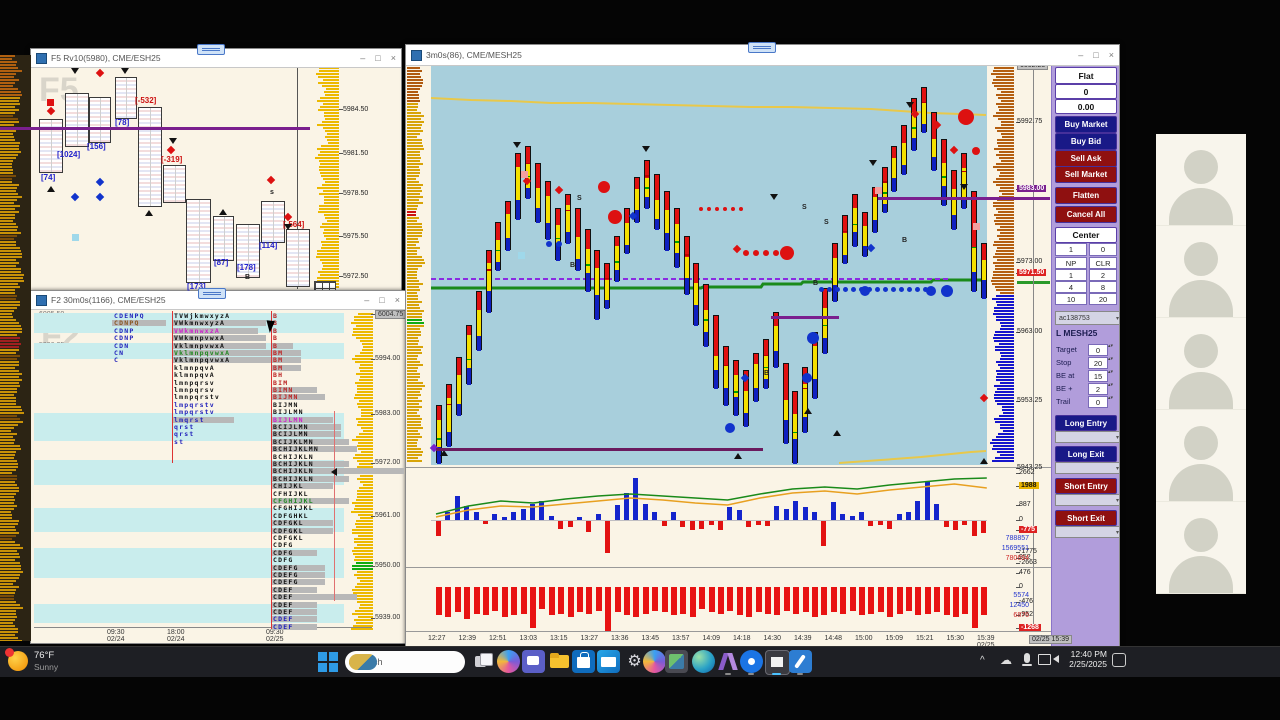 The width and height of the screenshot is (1280, 720). I want to click on trading-app-icon, so click(777, 662).